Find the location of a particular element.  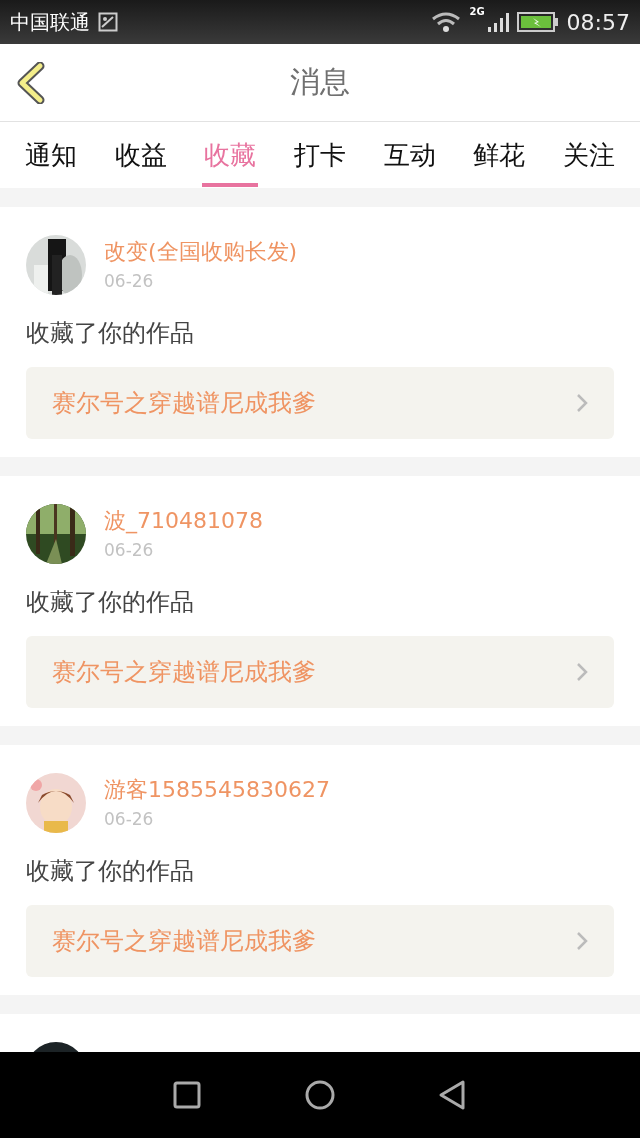

wifi-icon is located at coordinates (446, 22).